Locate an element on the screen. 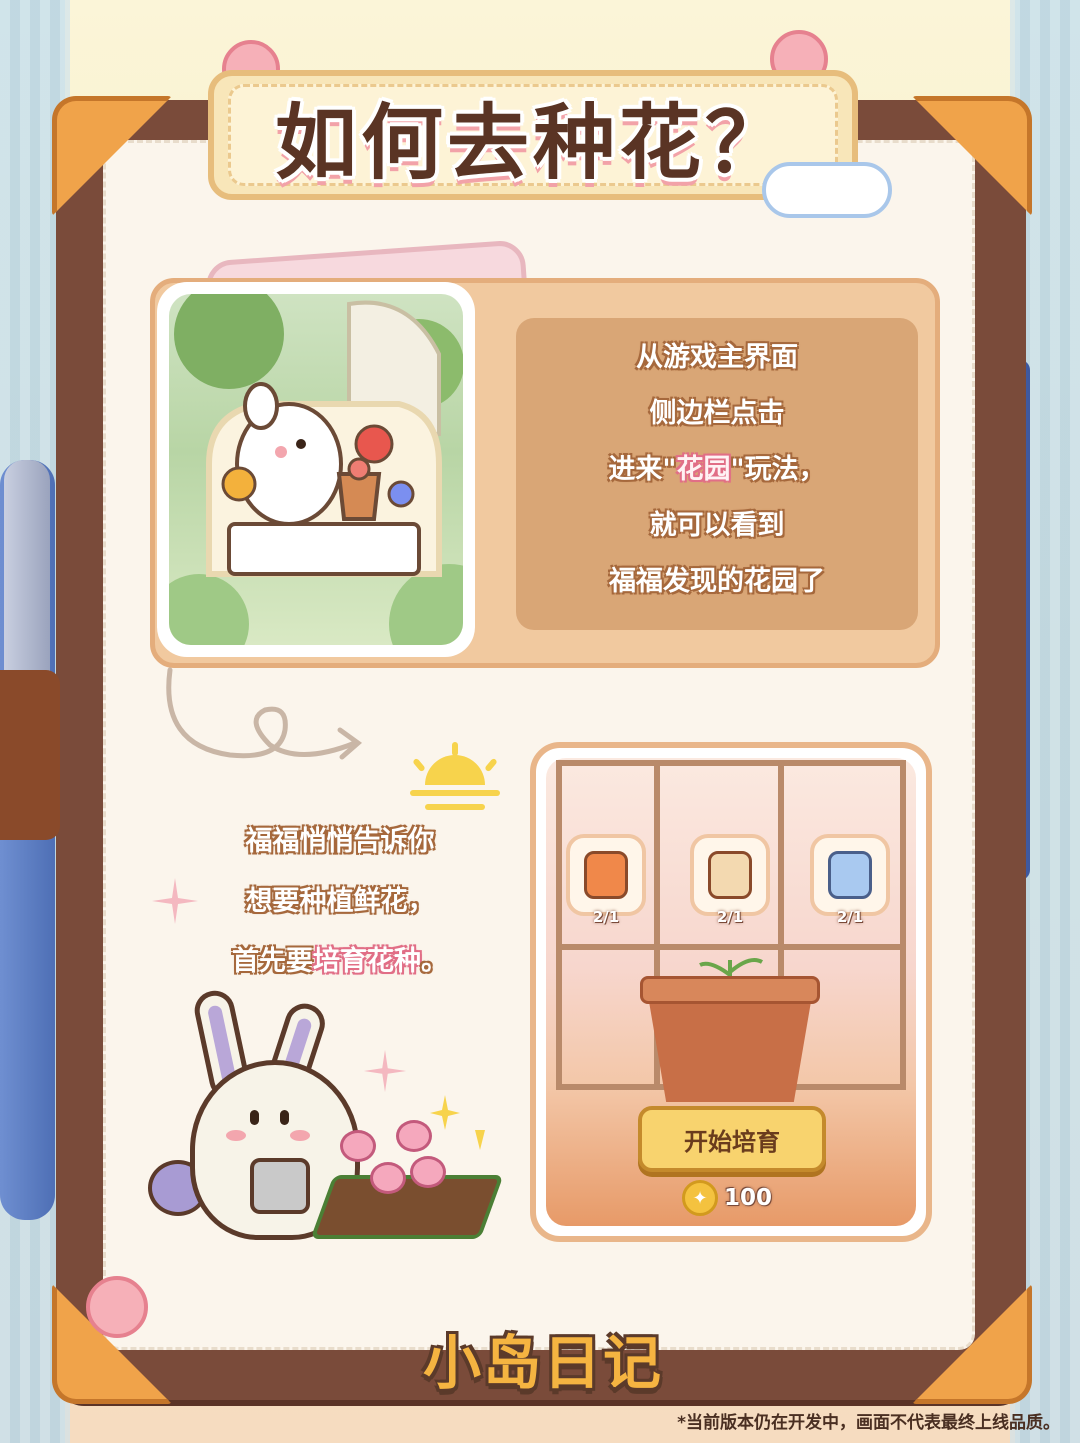  seed-bottle-icon is located at coordinates (730, 875).